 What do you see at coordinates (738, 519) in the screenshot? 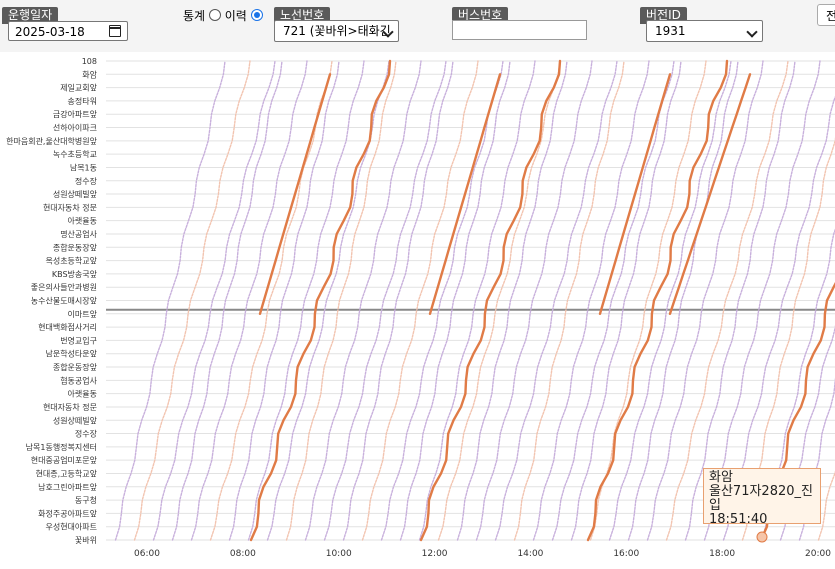
I see `tooltip-time: 18:51:40` at bounding box center [738, 519].